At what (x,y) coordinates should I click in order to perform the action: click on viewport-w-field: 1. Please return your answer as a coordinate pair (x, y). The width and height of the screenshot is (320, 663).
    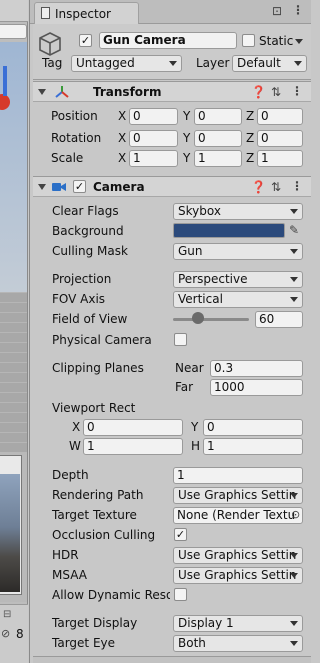
    Looking at the image, I should click on (133, 446).